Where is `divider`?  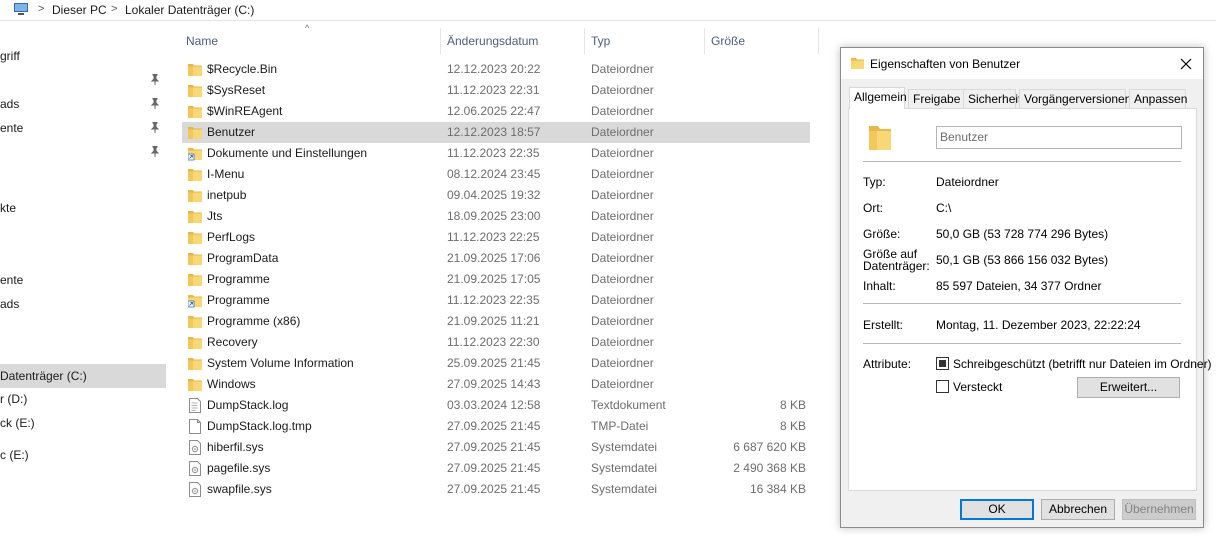 divider is located at coordinates (1022, 161).